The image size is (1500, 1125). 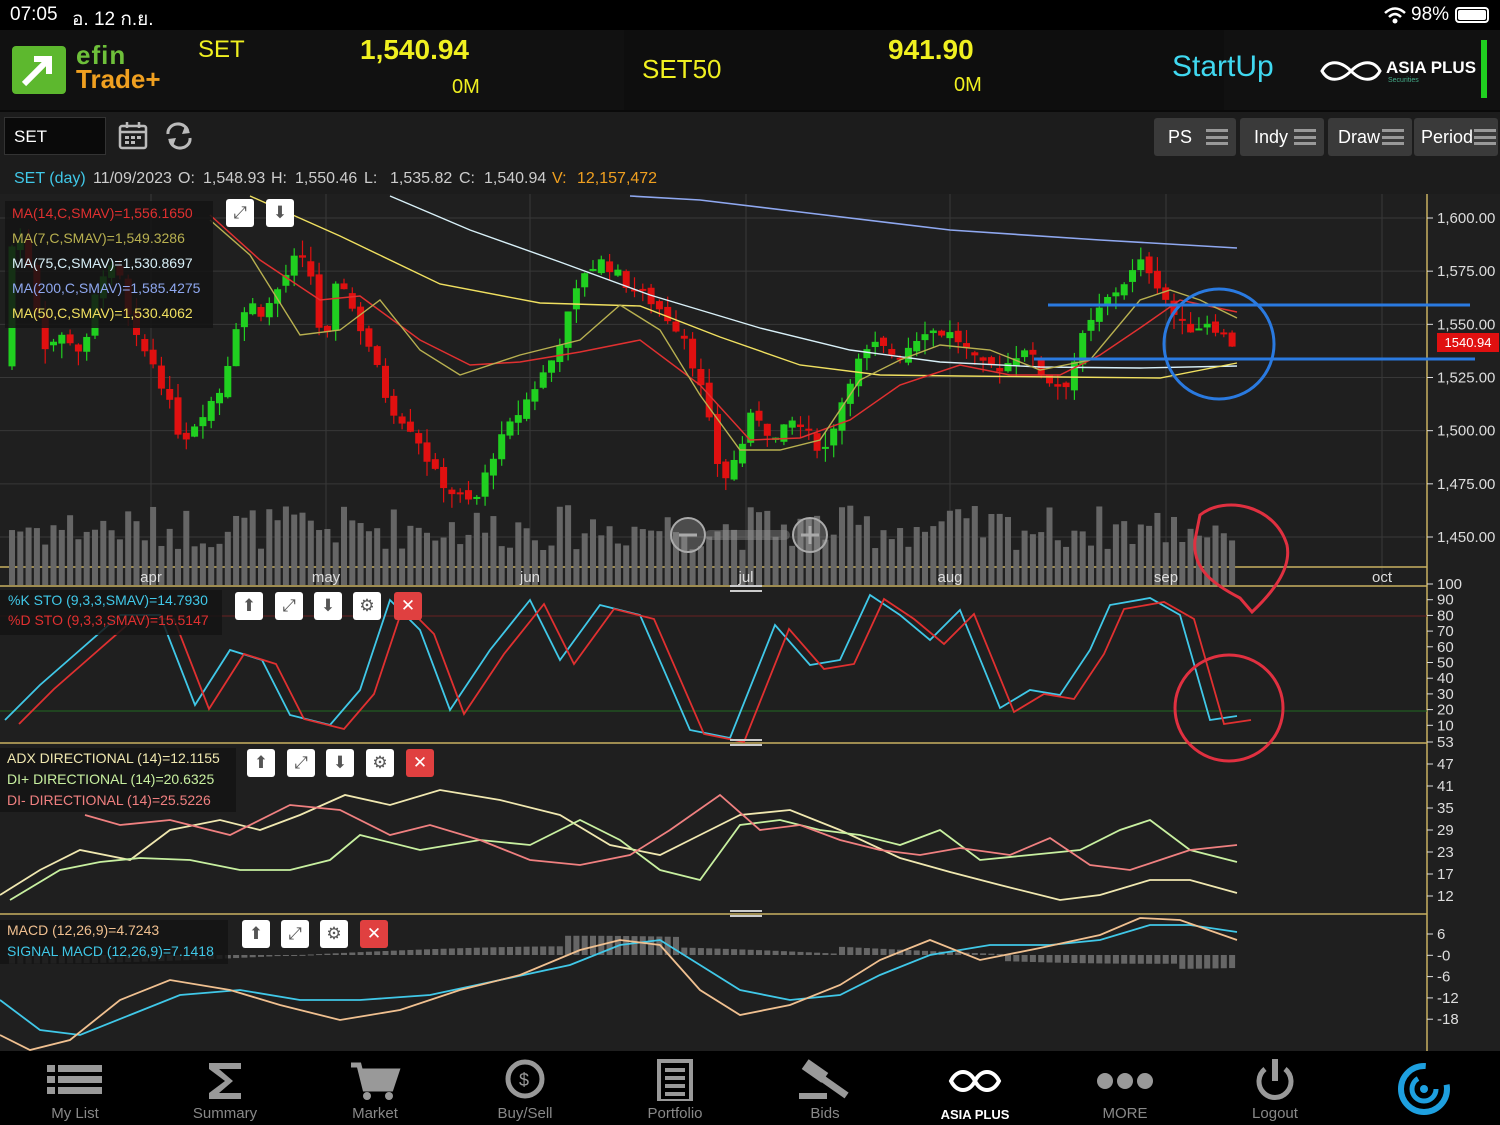 What do you see at coordinates (108, 620) in the screenshot?
I see `sto-d-legend: %D STO (9,3,3,SMAV)=15.5147` at bounding box center [108, 620].